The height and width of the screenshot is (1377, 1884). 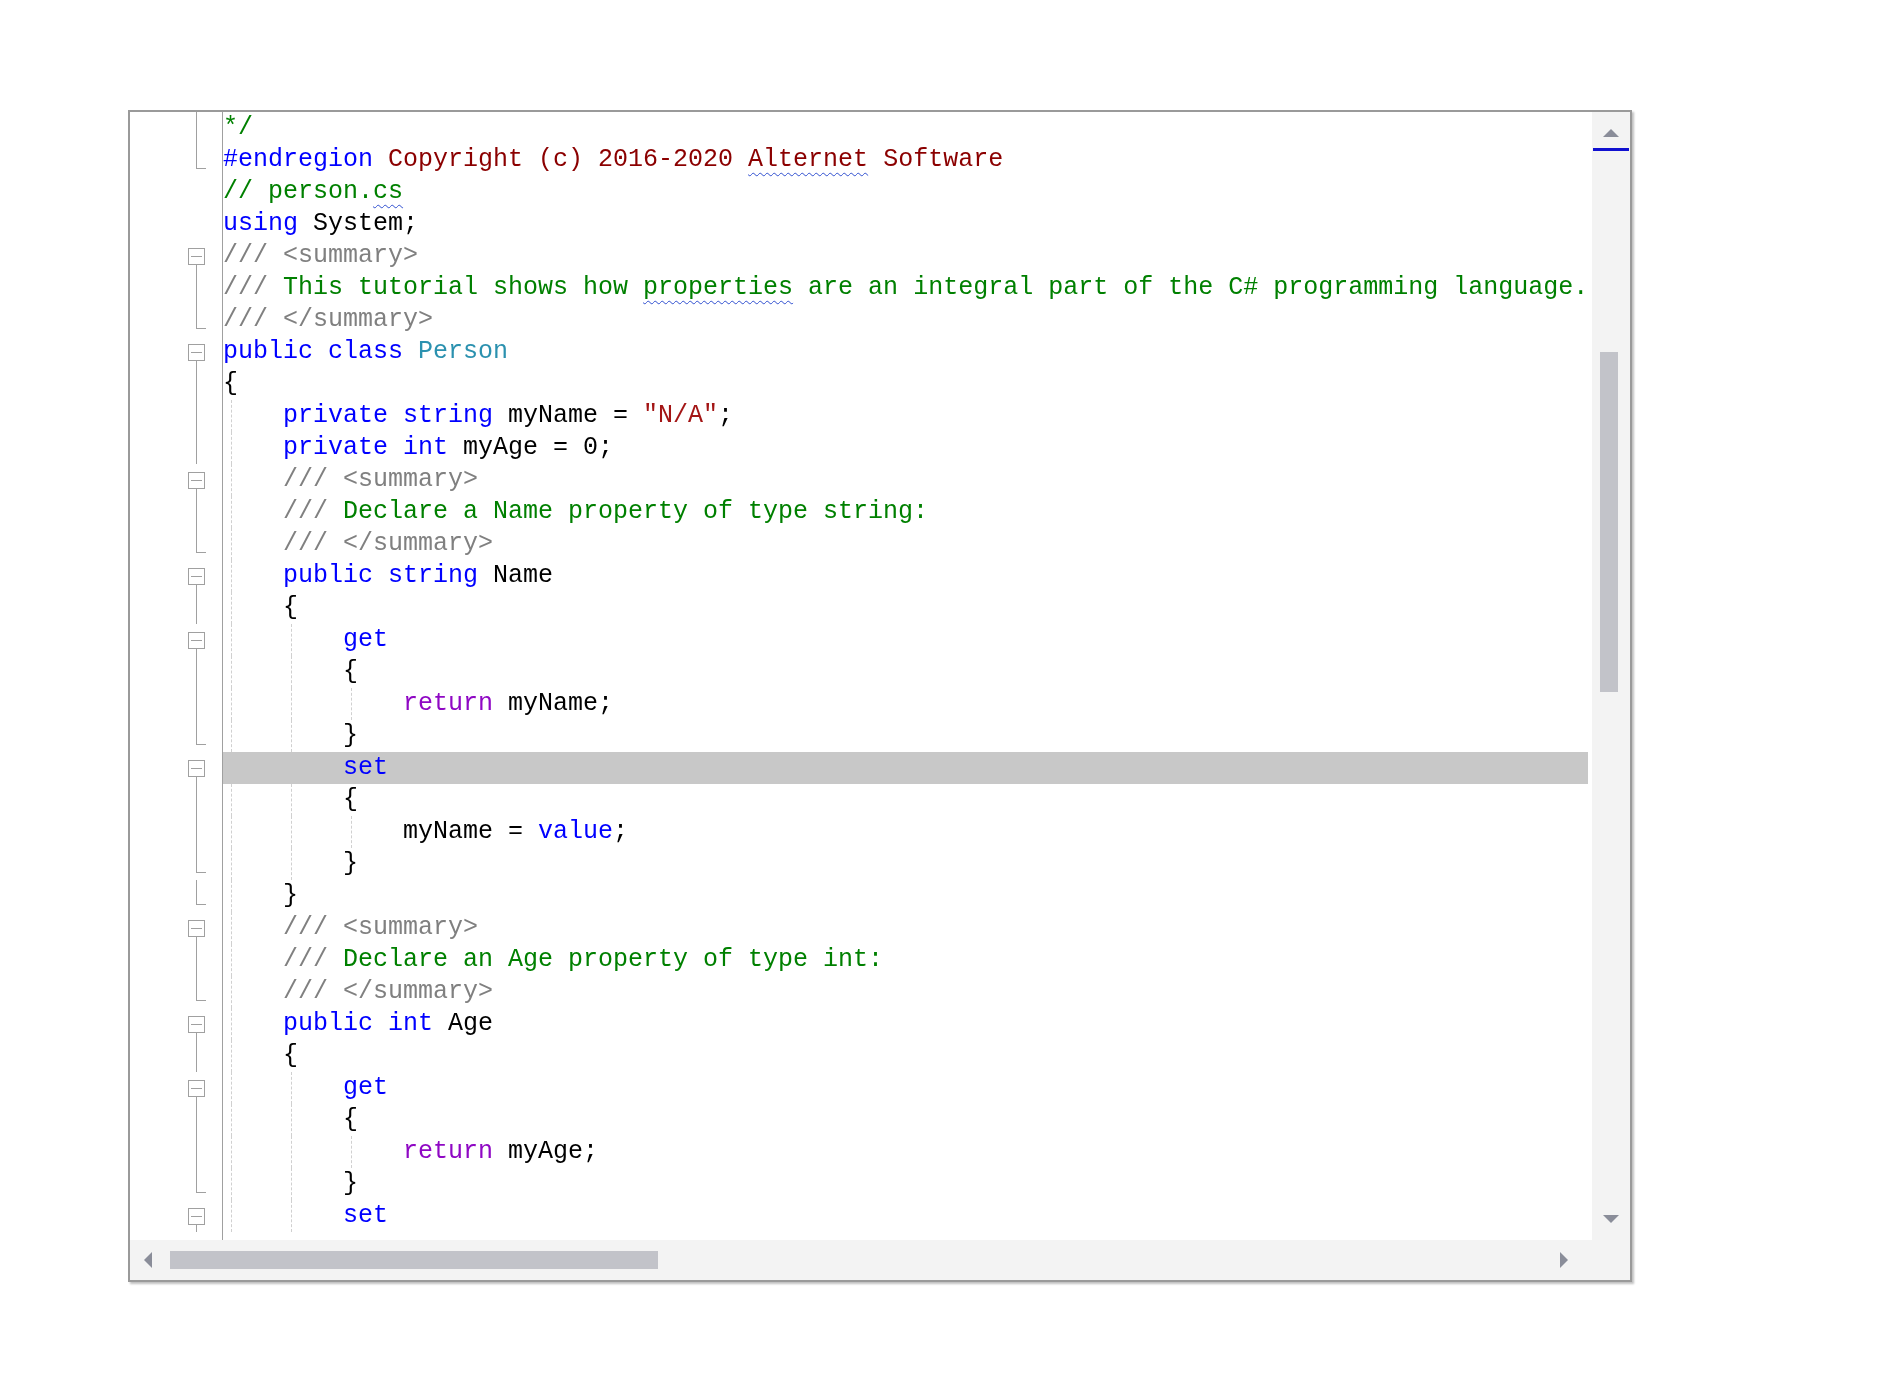 What do you see at coordinates (321, 224) in the screenshot?
I see `code-line: using System;` at bounding box center [321, 224].